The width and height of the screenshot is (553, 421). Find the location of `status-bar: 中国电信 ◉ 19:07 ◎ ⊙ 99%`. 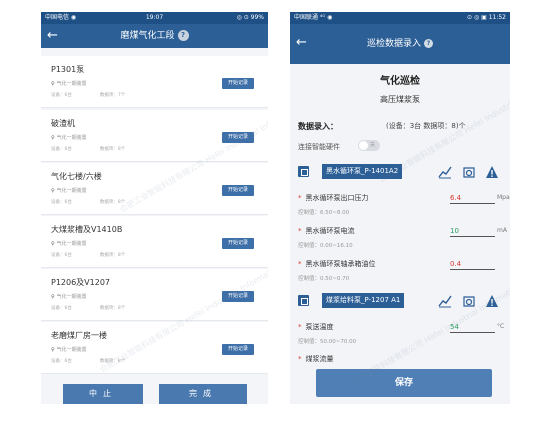

status-bar: 中国电信 ◉ 19:07 ◎ ⊙ 99% is located at coordinates (154, 18).